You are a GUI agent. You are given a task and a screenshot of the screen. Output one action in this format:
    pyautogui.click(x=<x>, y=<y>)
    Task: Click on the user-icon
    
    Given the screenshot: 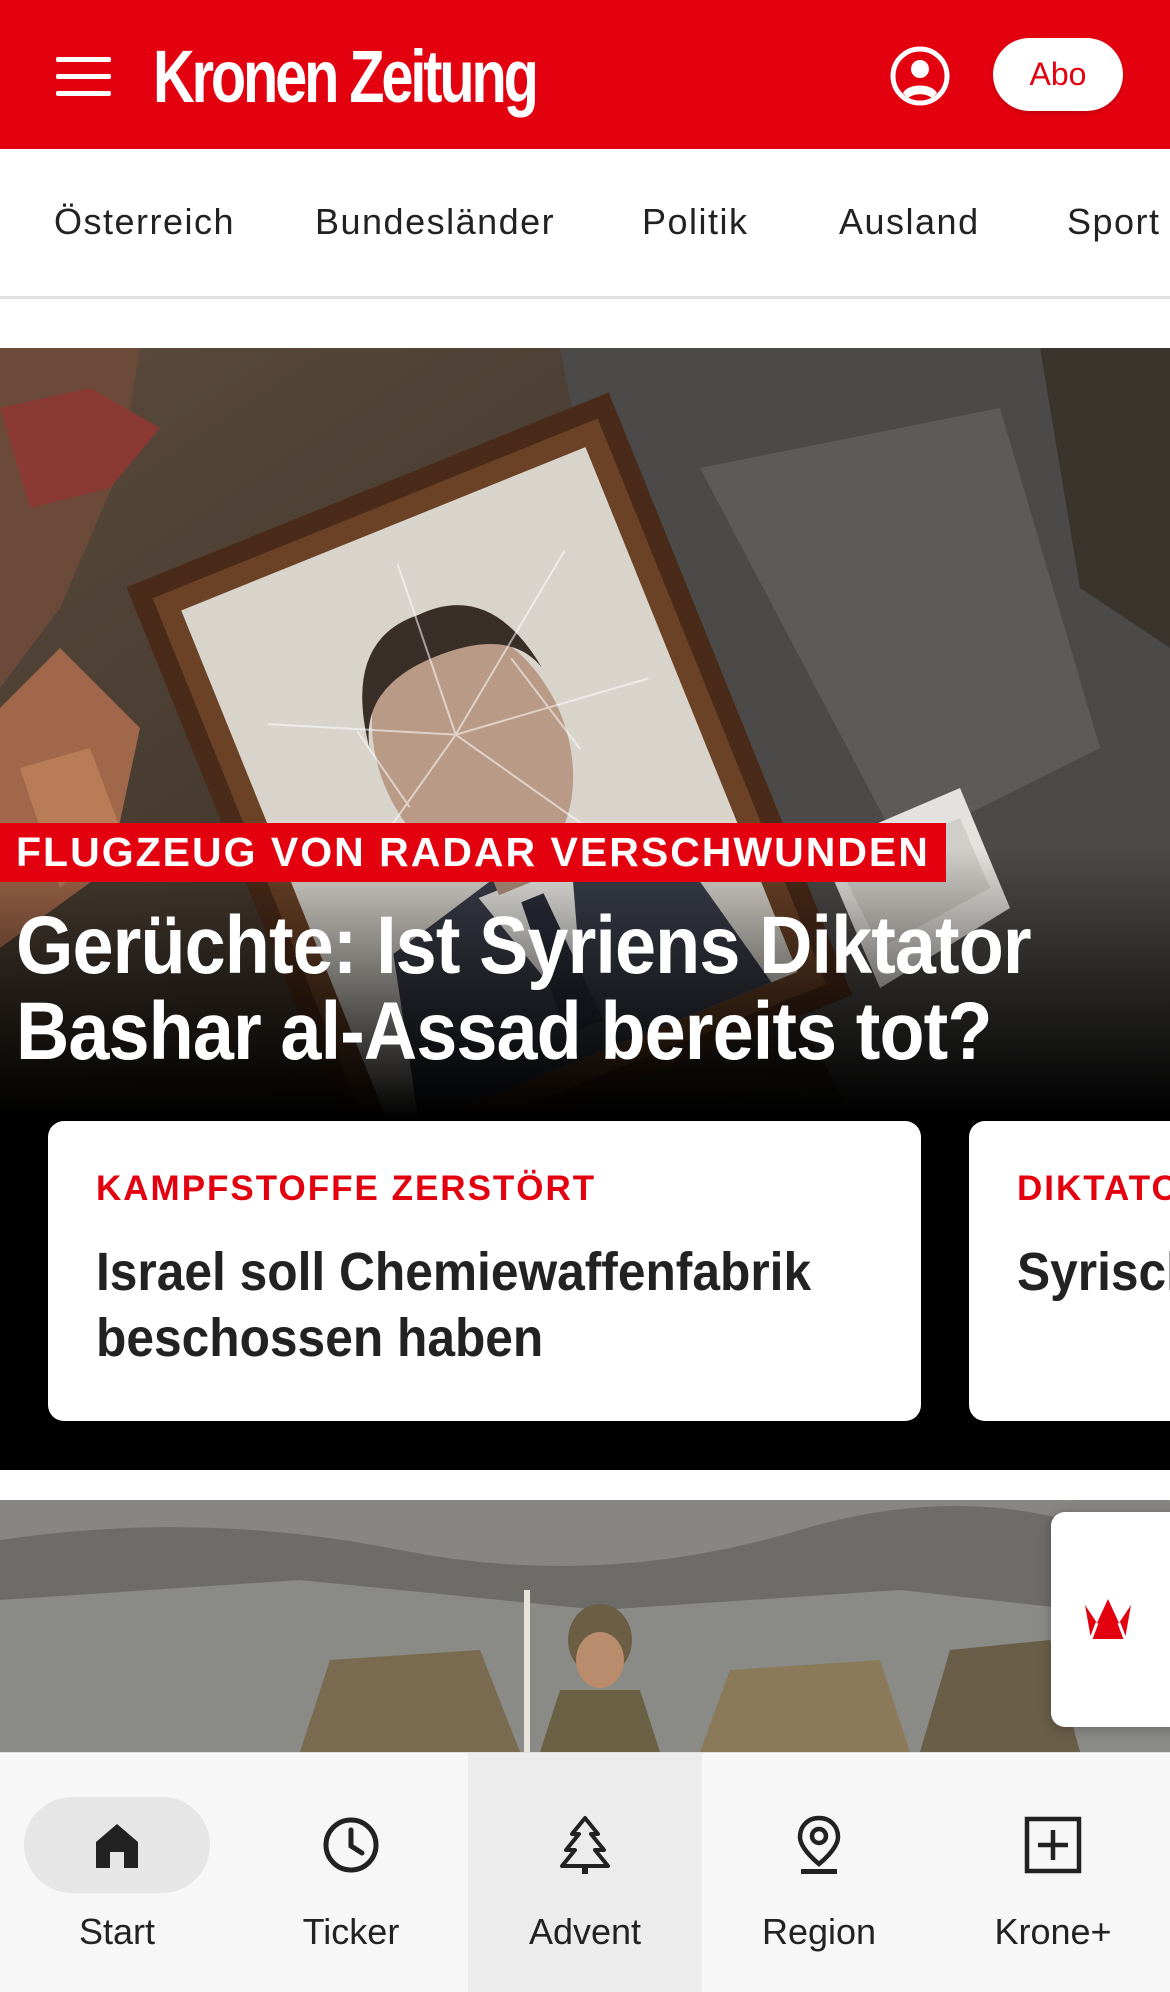 What is the action you would take?
    pyautogui.click(x=920, y=76)
    